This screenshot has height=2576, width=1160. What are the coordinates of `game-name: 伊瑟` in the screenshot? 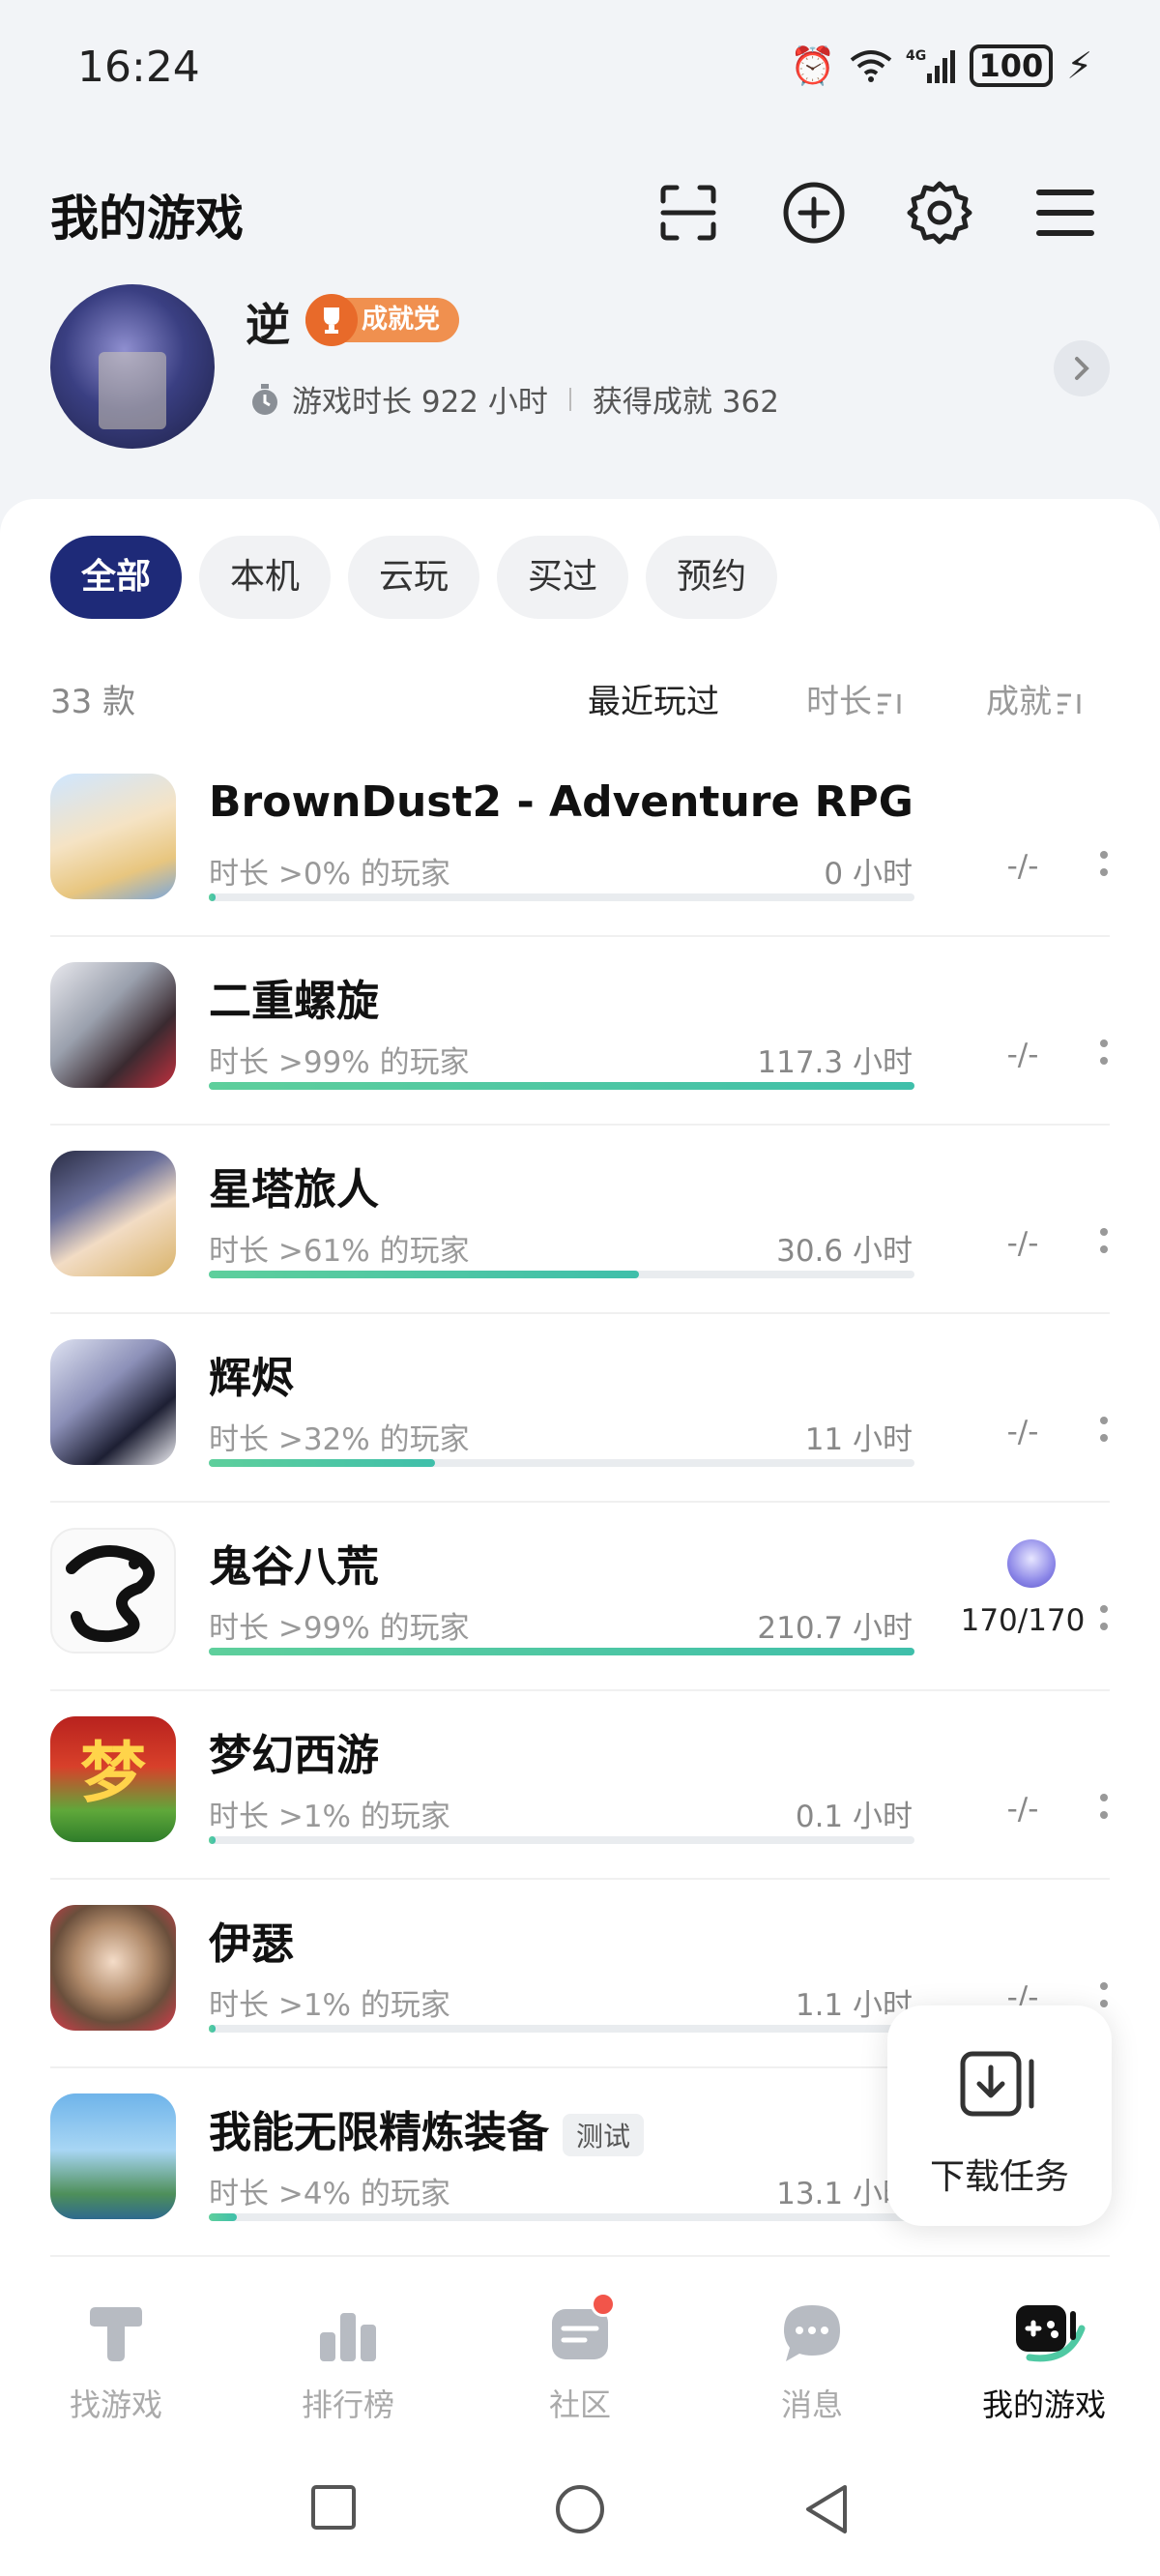 It's located at (252, 1944).